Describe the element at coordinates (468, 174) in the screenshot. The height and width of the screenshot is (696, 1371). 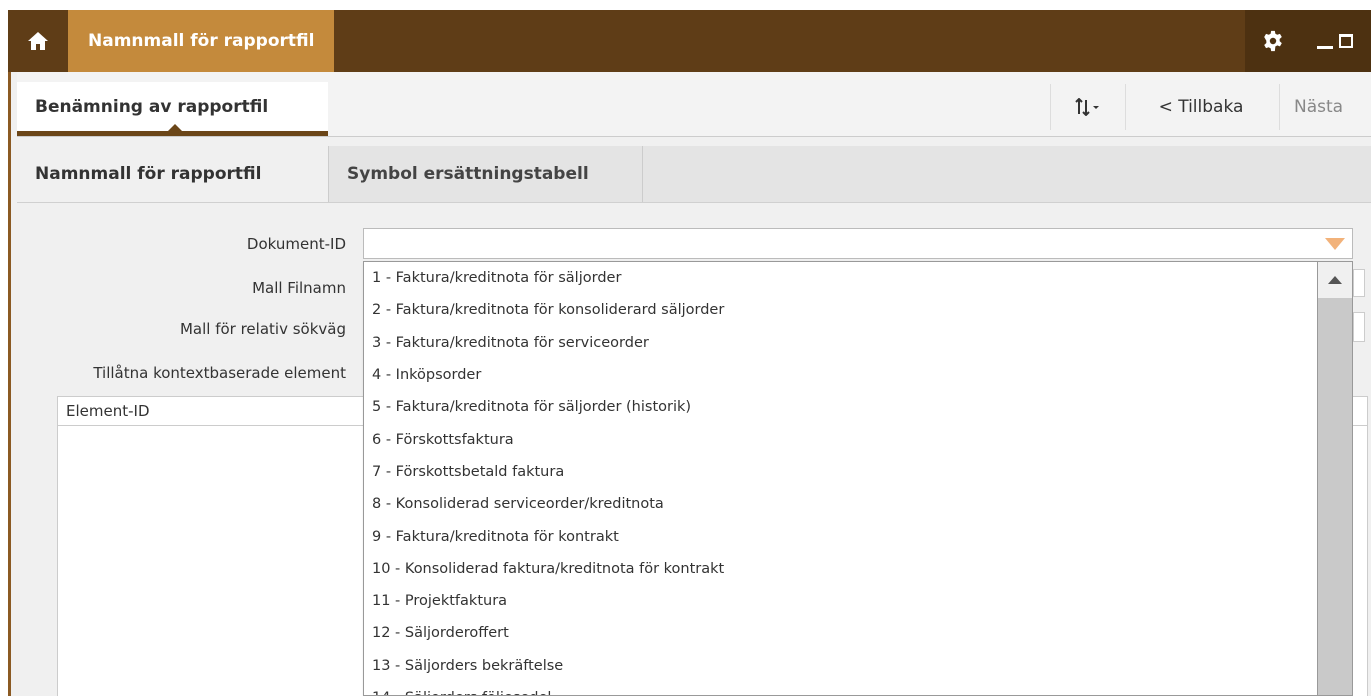
I see `tab-symbol-label: Symbol ersättningstabell` at that location.